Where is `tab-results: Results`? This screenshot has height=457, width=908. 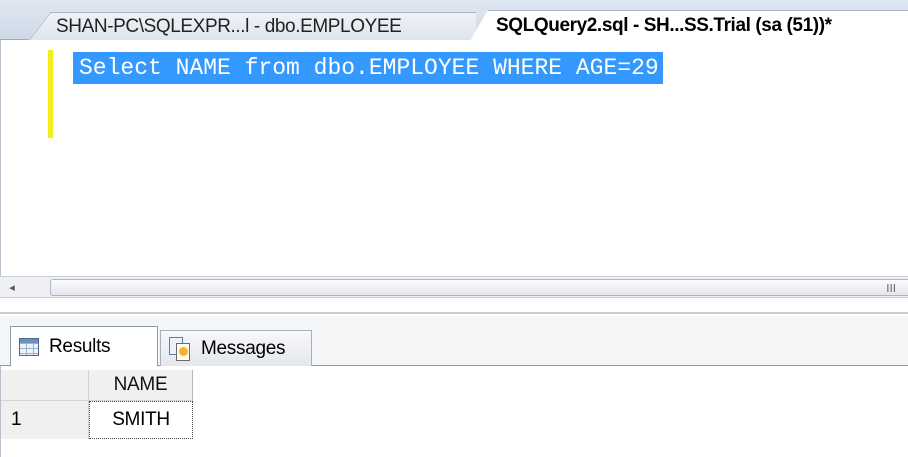 tab-results: Results is located at coordinates (84, 346).